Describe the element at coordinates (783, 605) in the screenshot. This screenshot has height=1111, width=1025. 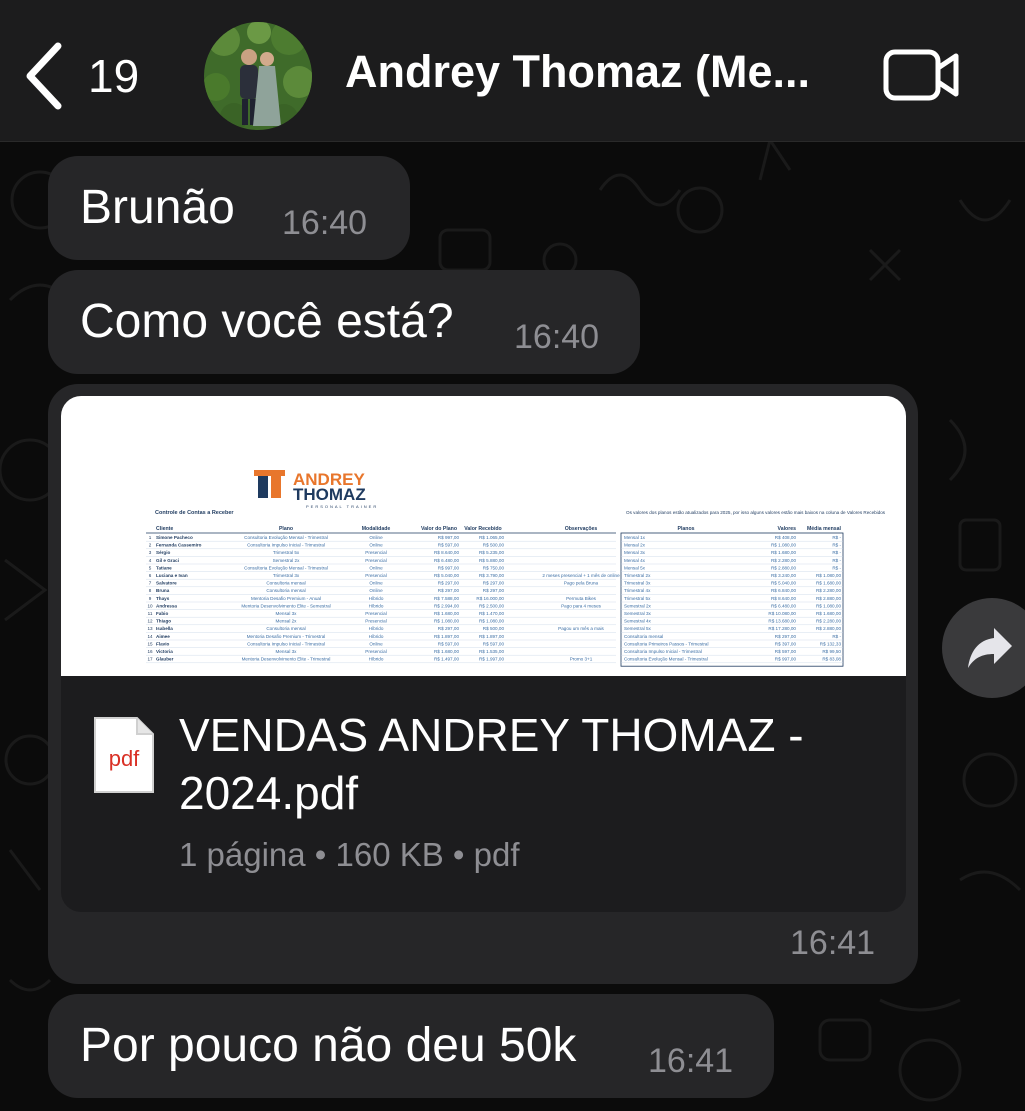
I see `side-cell: R$ 6.480,00` at that location.